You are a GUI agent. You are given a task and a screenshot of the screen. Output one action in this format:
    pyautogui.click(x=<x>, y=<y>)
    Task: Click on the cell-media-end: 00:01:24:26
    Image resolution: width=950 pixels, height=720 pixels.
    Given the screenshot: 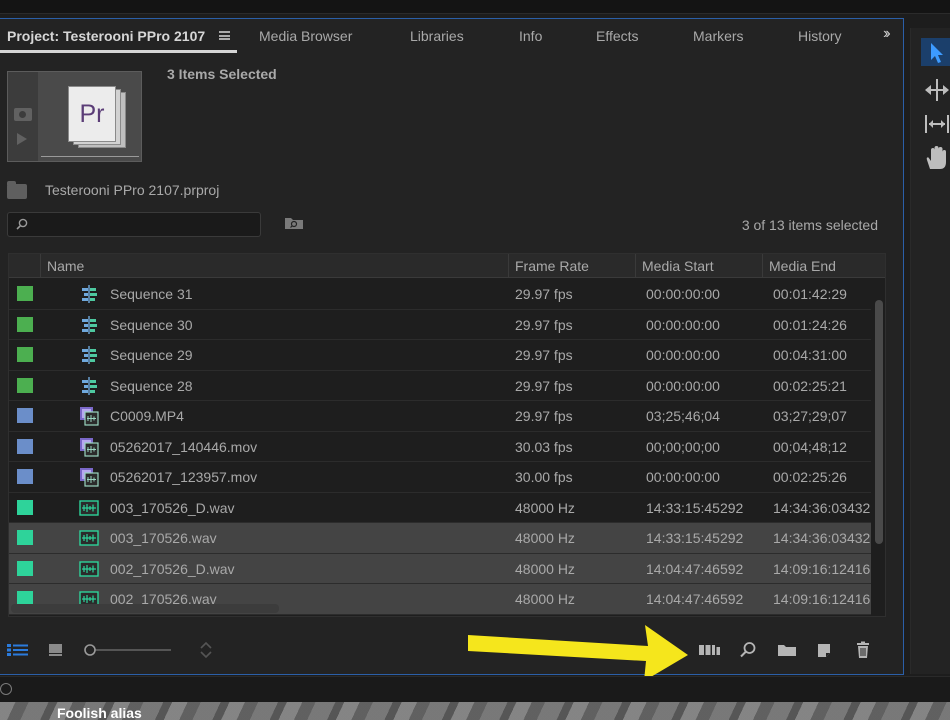 What is the action you would take?
    pyautogui.click(x=810, y=324)
    